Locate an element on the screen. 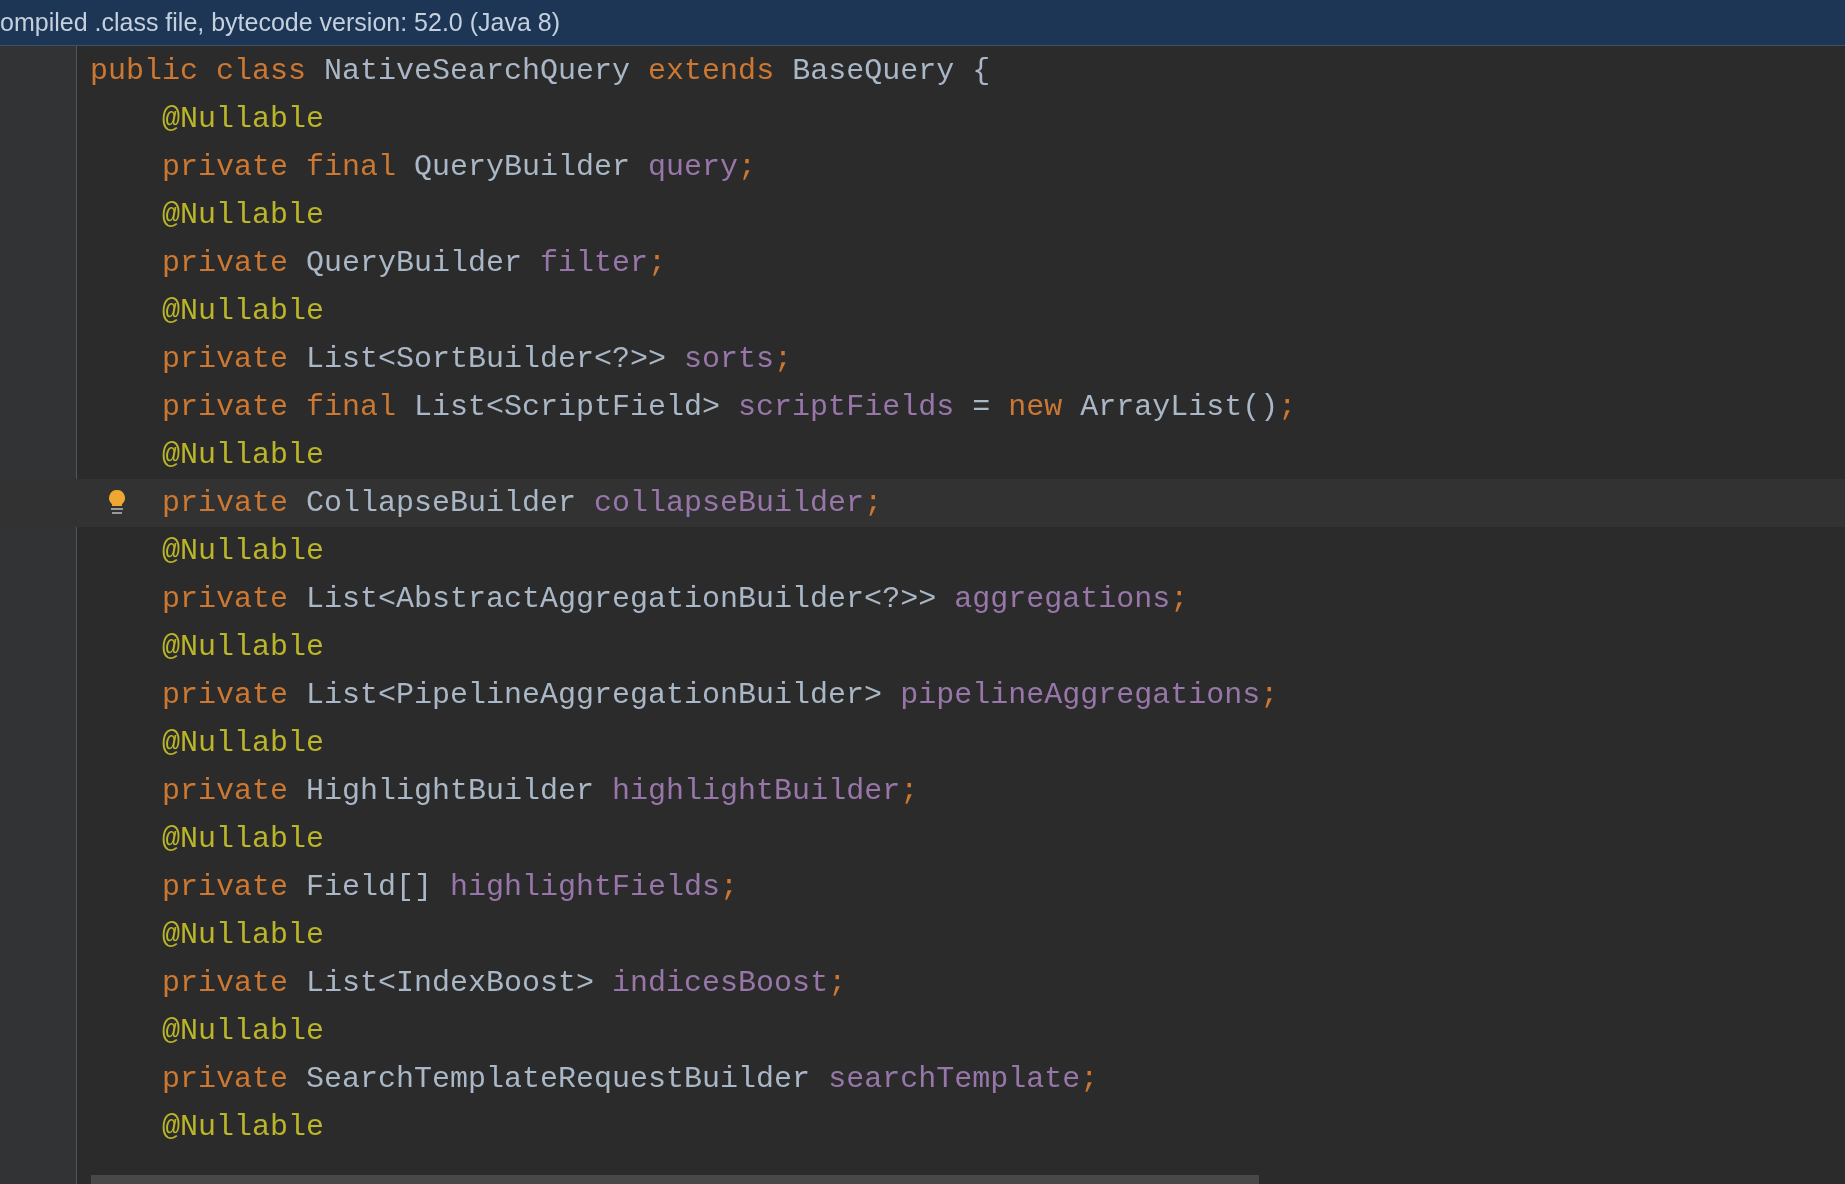 The width and height of the screenshot is (1845, 1184). code-line: private final List<ScriptField> scriptFields = new ArrayList(); is located at coordinates (729, 407).